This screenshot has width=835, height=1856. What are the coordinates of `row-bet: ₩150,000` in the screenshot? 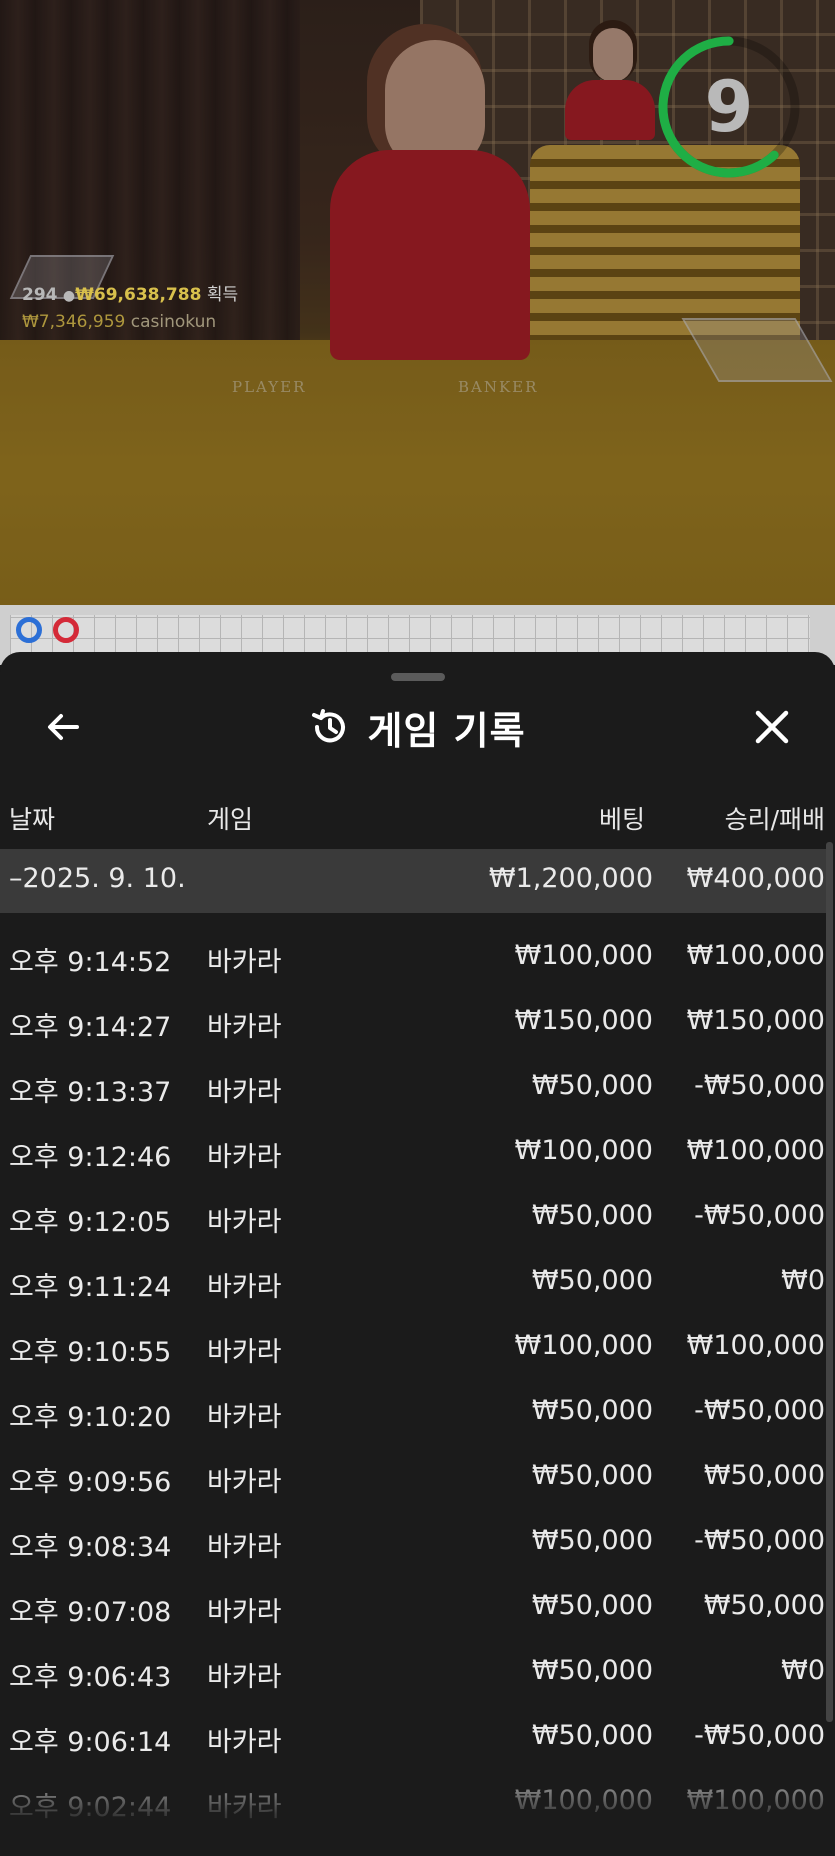 It's located at (583, 1020).